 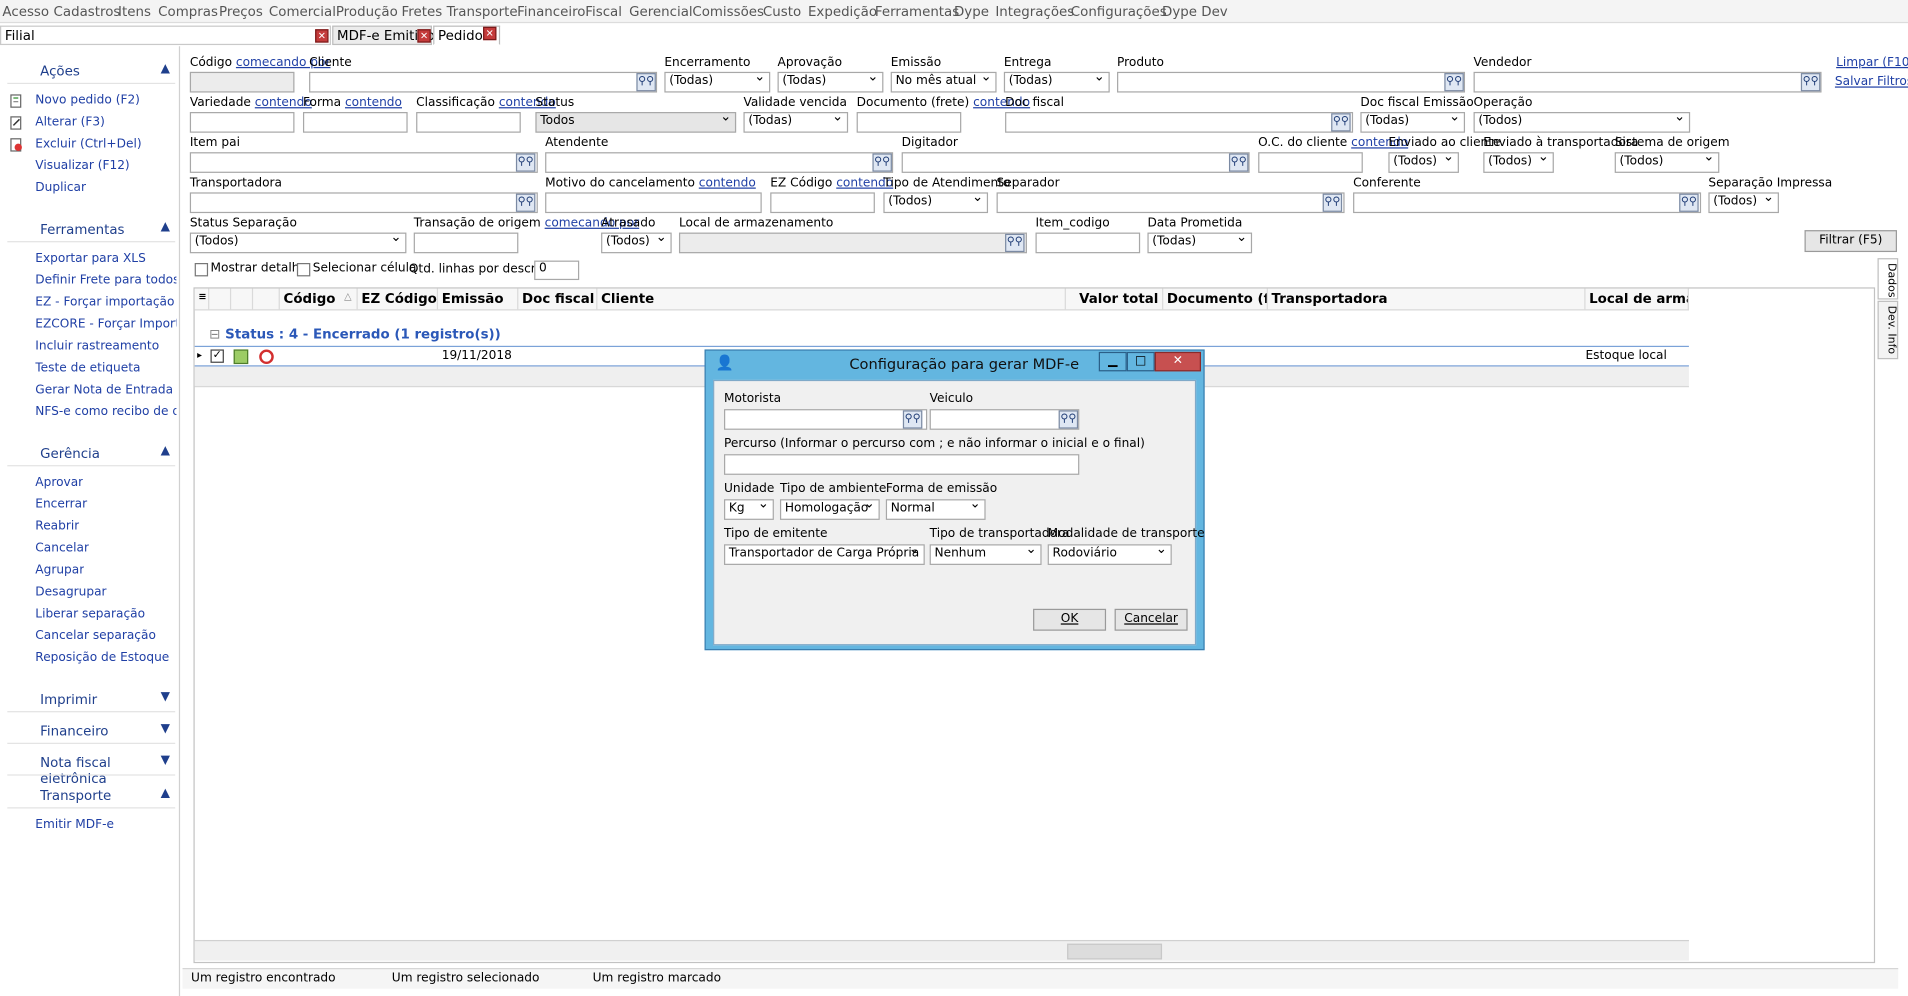 I want to click on doc-fiscal-emissao-select: (Todas), so click(x=1413, y=120).